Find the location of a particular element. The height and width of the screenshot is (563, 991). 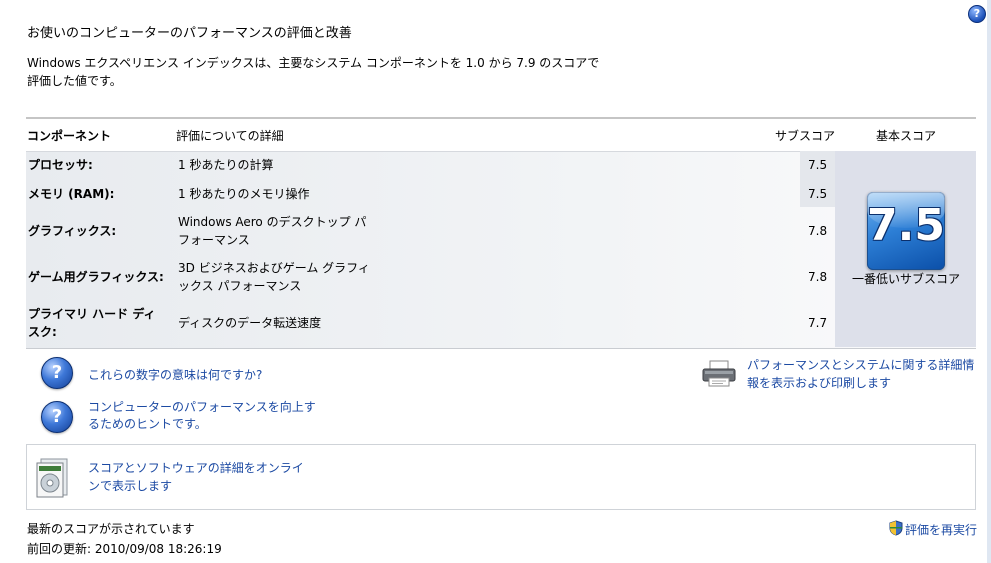

row-processor-label: プロセッサ: is located at coordinates (60, 165).